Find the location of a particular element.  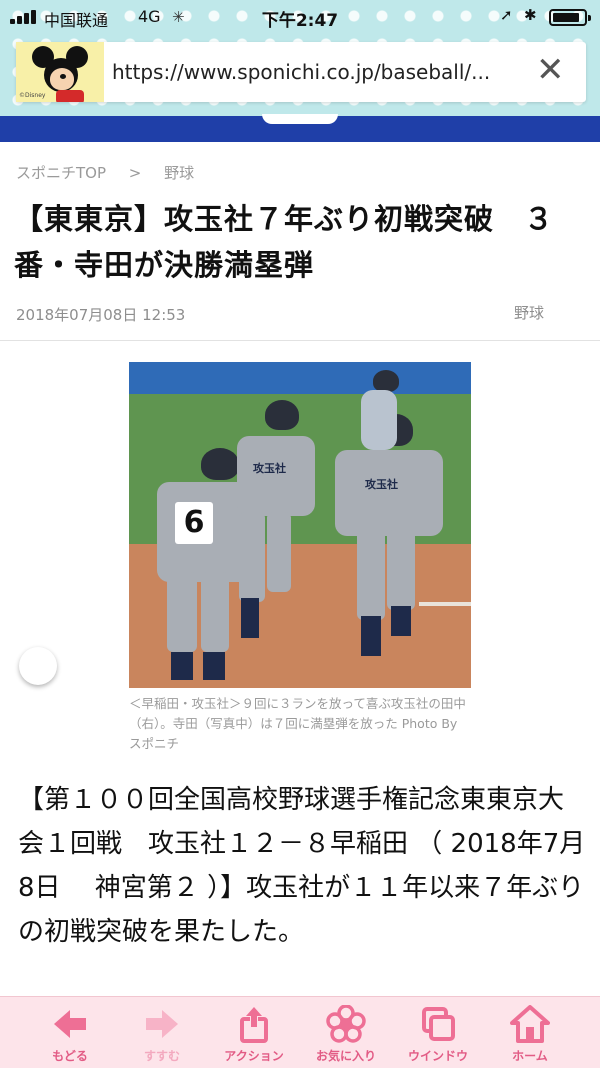

close-icon: ✕ is located at coordinates (550, 70).